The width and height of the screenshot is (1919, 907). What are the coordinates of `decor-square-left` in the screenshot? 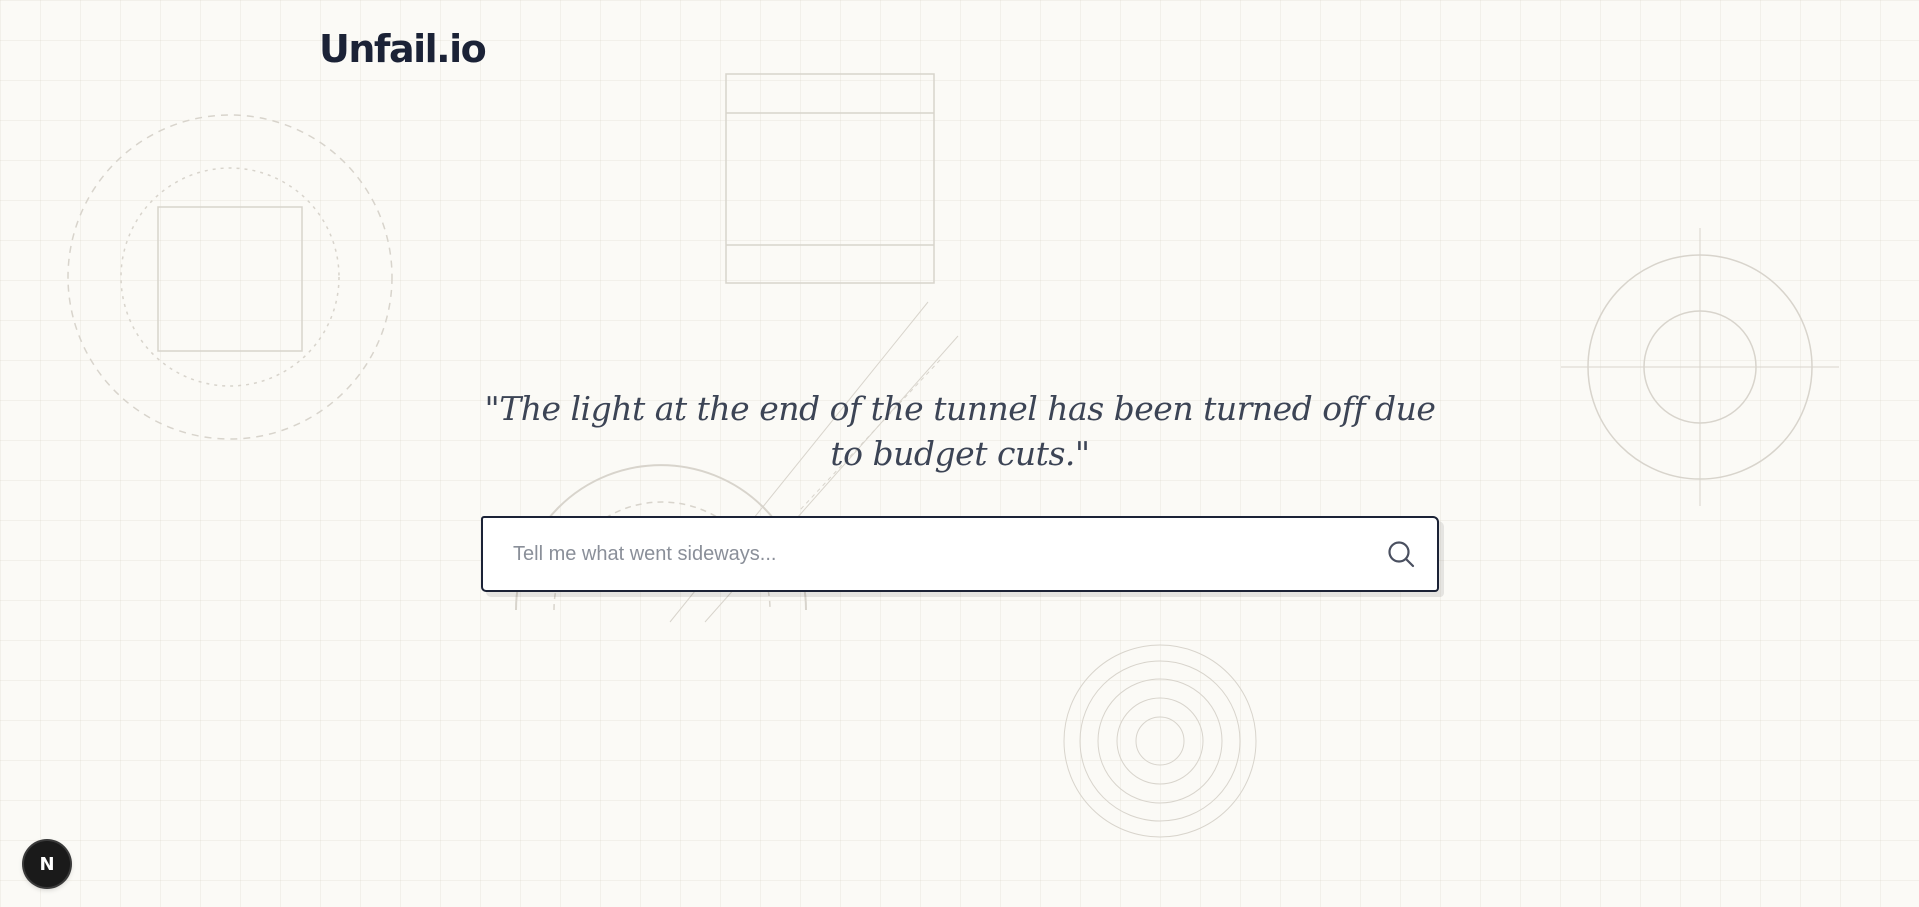 It's located at (230, 279).